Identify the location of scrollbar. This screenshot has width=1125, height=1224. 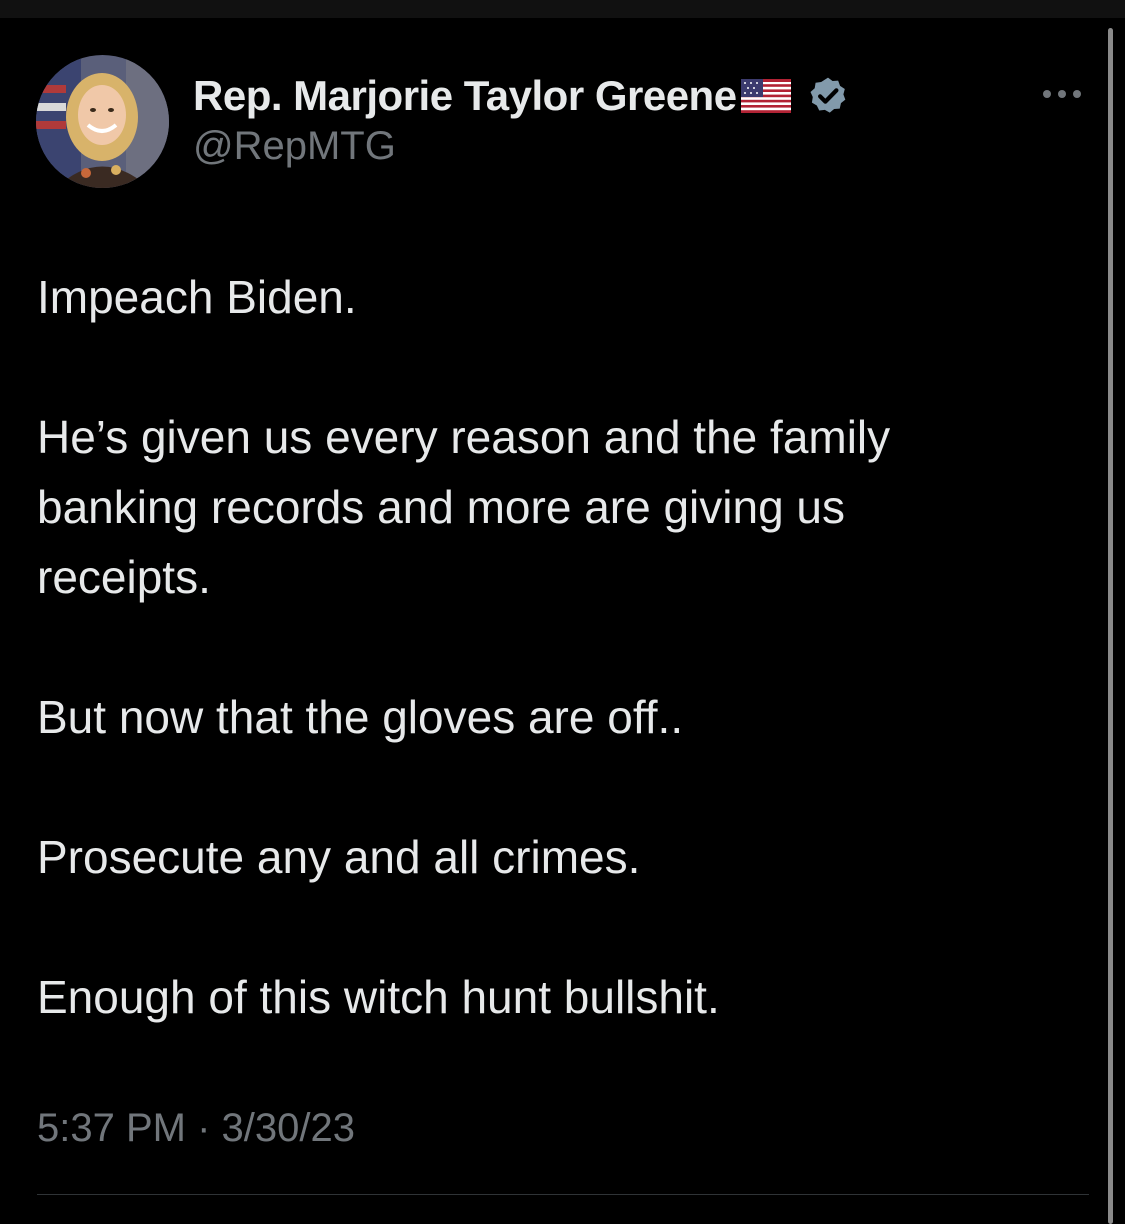
(1110, 626).